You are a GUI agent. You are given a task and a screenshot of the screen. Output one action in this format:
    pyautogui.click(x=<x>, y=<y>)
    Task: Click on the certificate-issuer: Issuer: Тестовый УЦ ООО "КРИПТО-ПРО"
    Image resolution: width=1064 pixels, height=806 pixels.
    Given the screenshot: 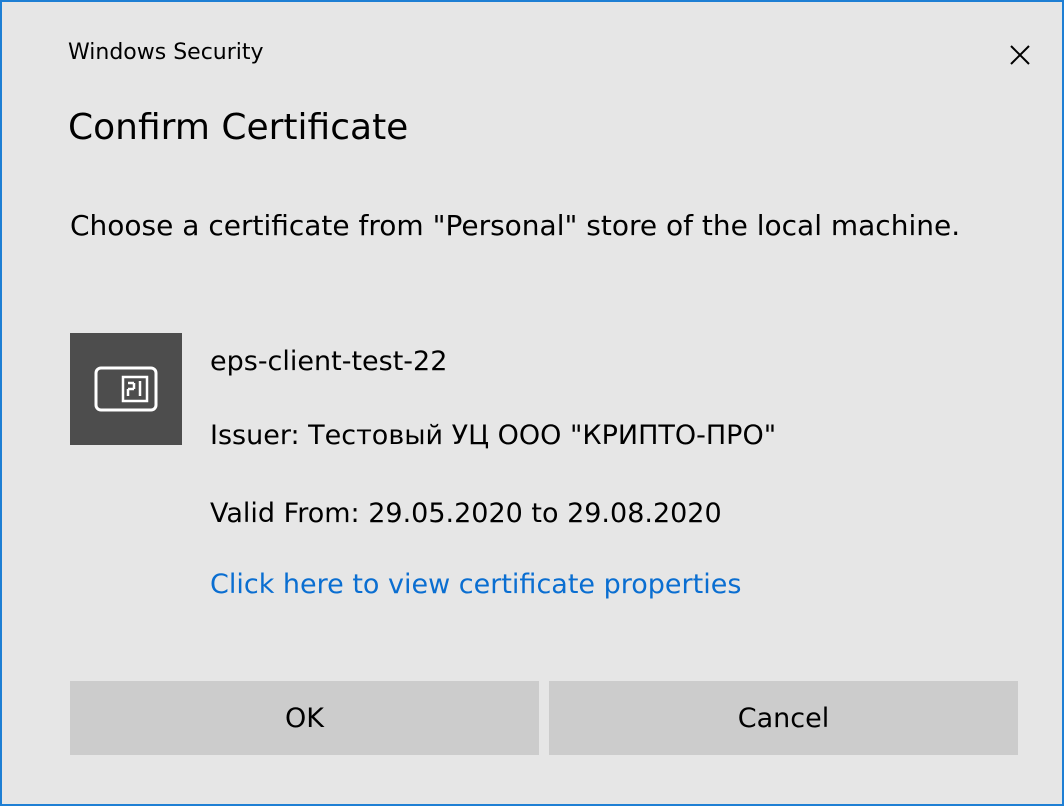 What is the action you would take?
    pyautogui.click(x=493, y=435)
    